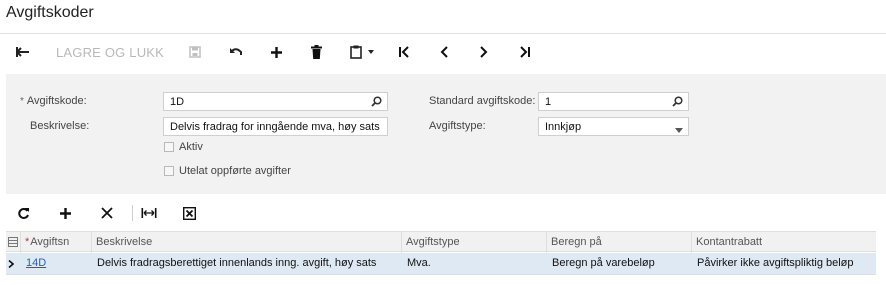 Image resolution: width=886 pixels, height=285 pixels. What do you see at coordinates (276, 52) in the screenshot?
I see `add-icon` at bounding box center [276, 52].